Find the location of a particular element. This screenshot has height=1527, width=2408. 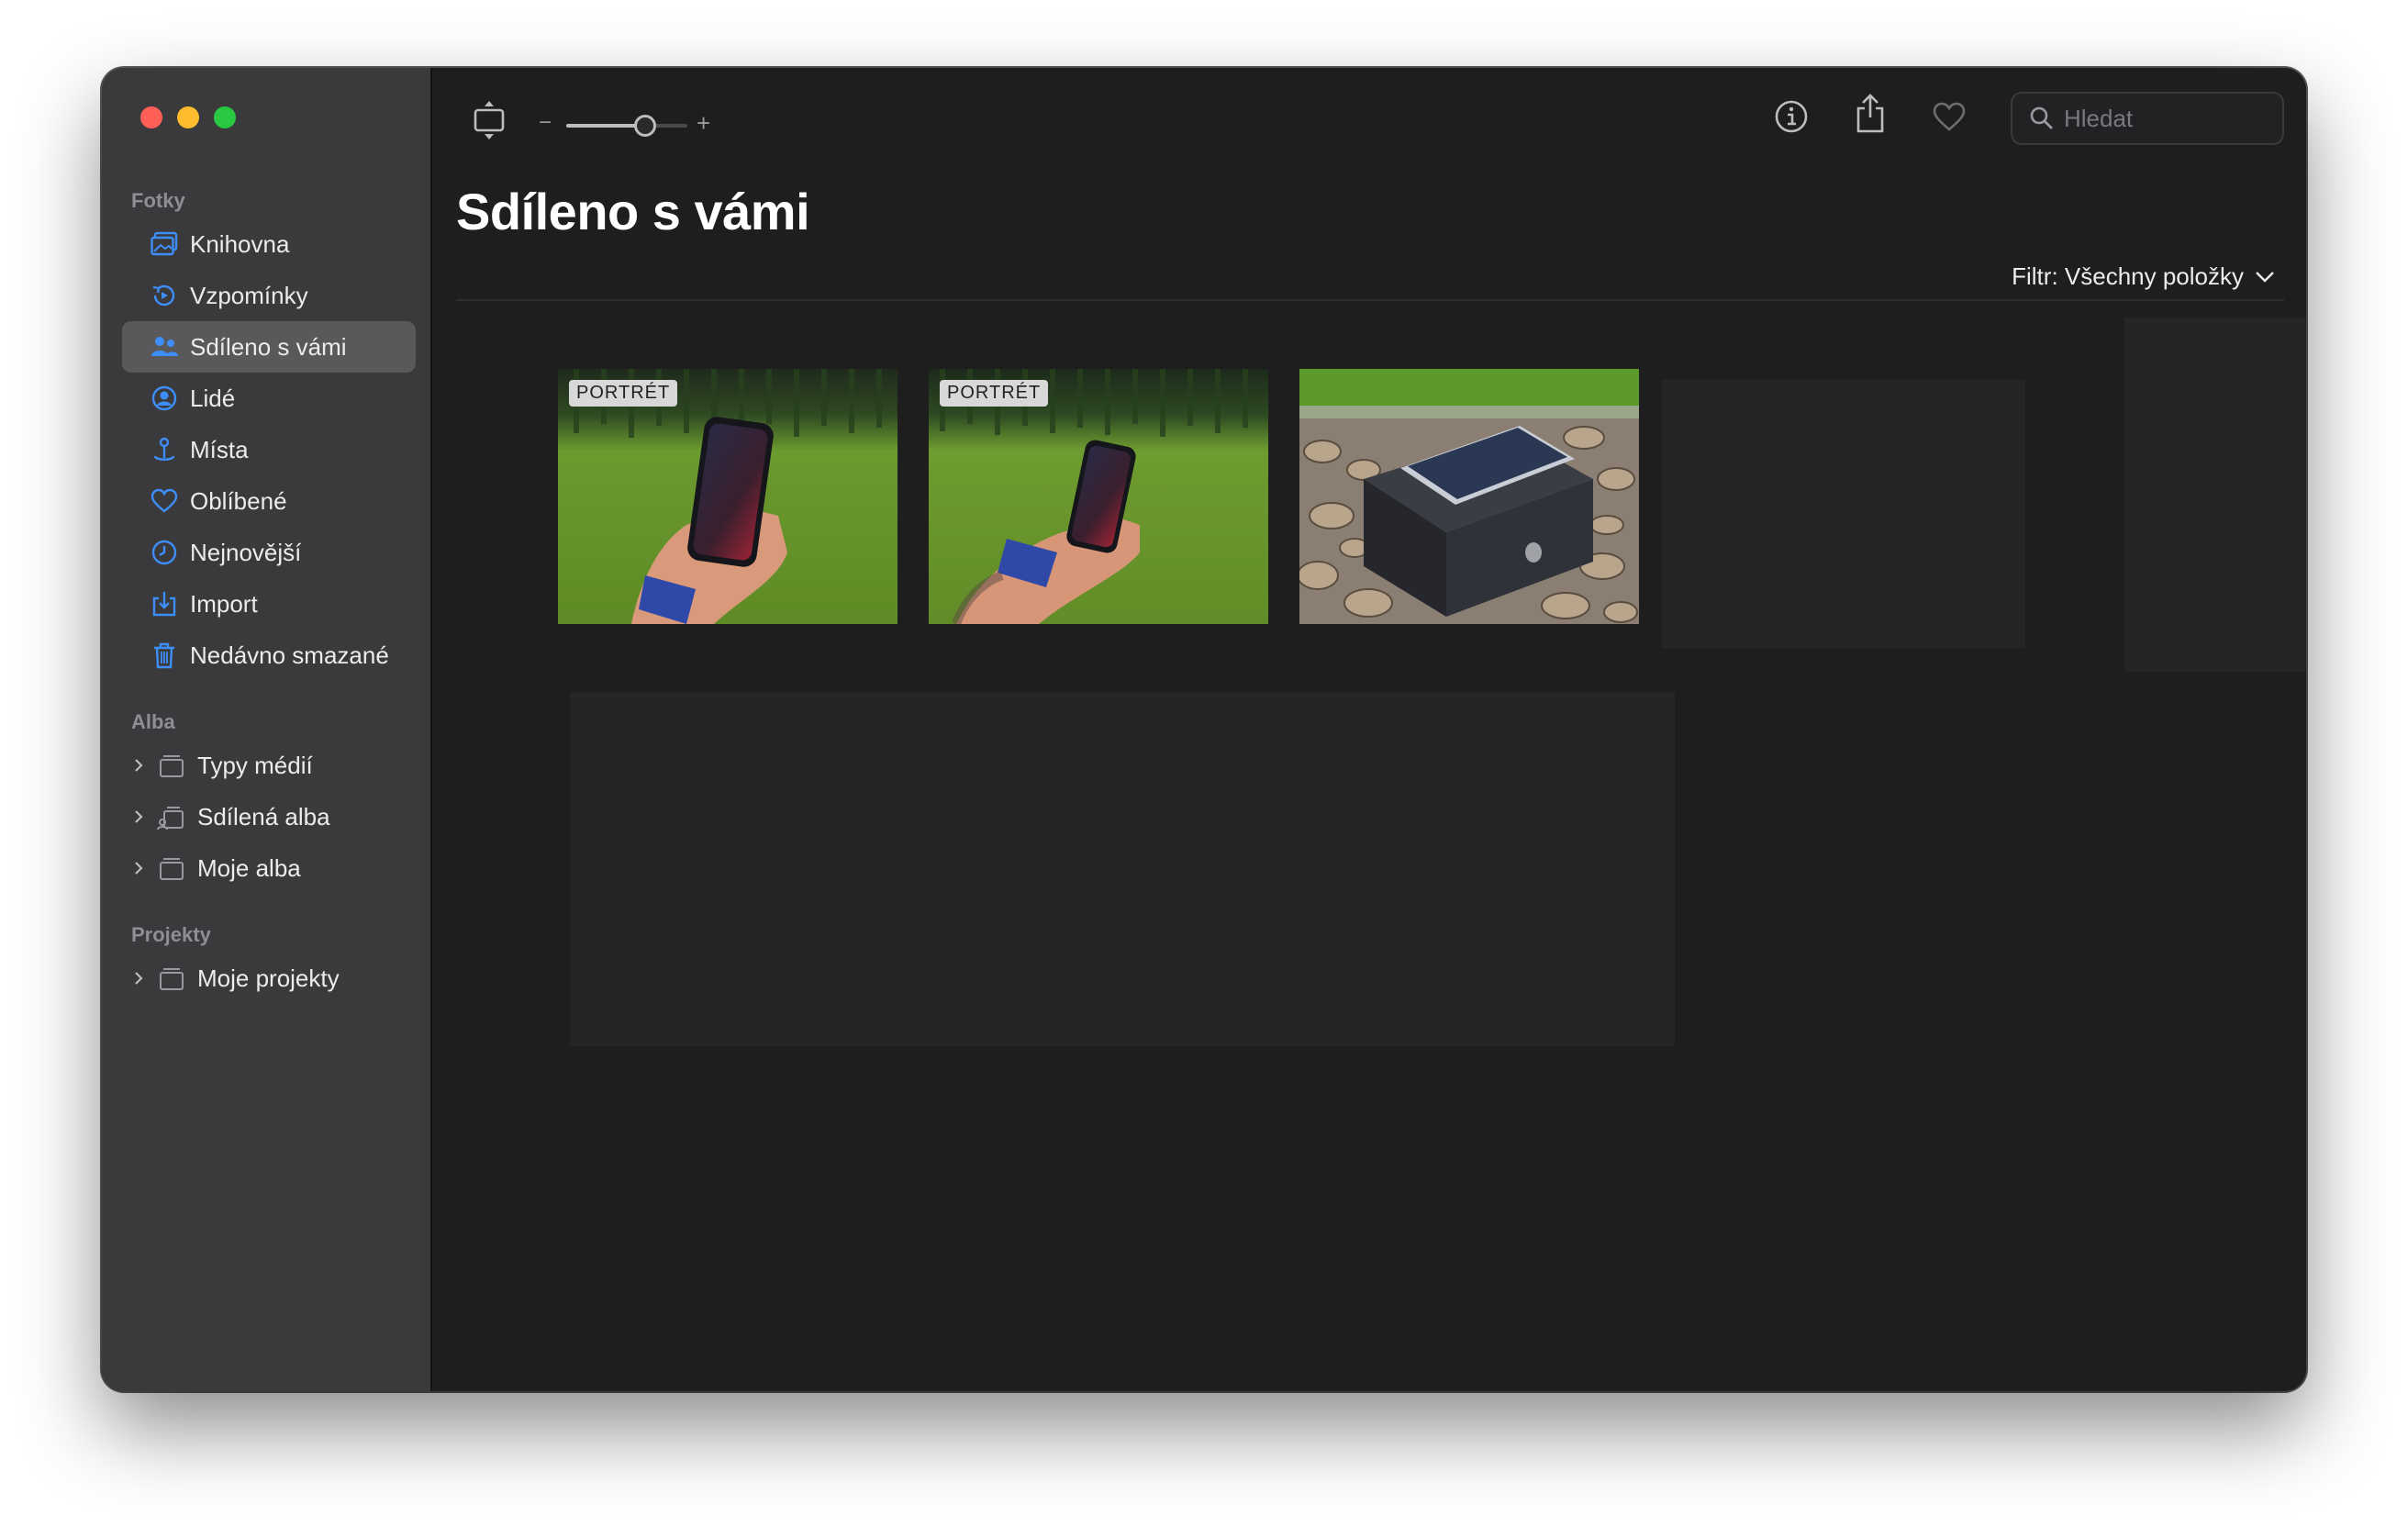

zoom-out-label: − is located at coordinates (545, 123).